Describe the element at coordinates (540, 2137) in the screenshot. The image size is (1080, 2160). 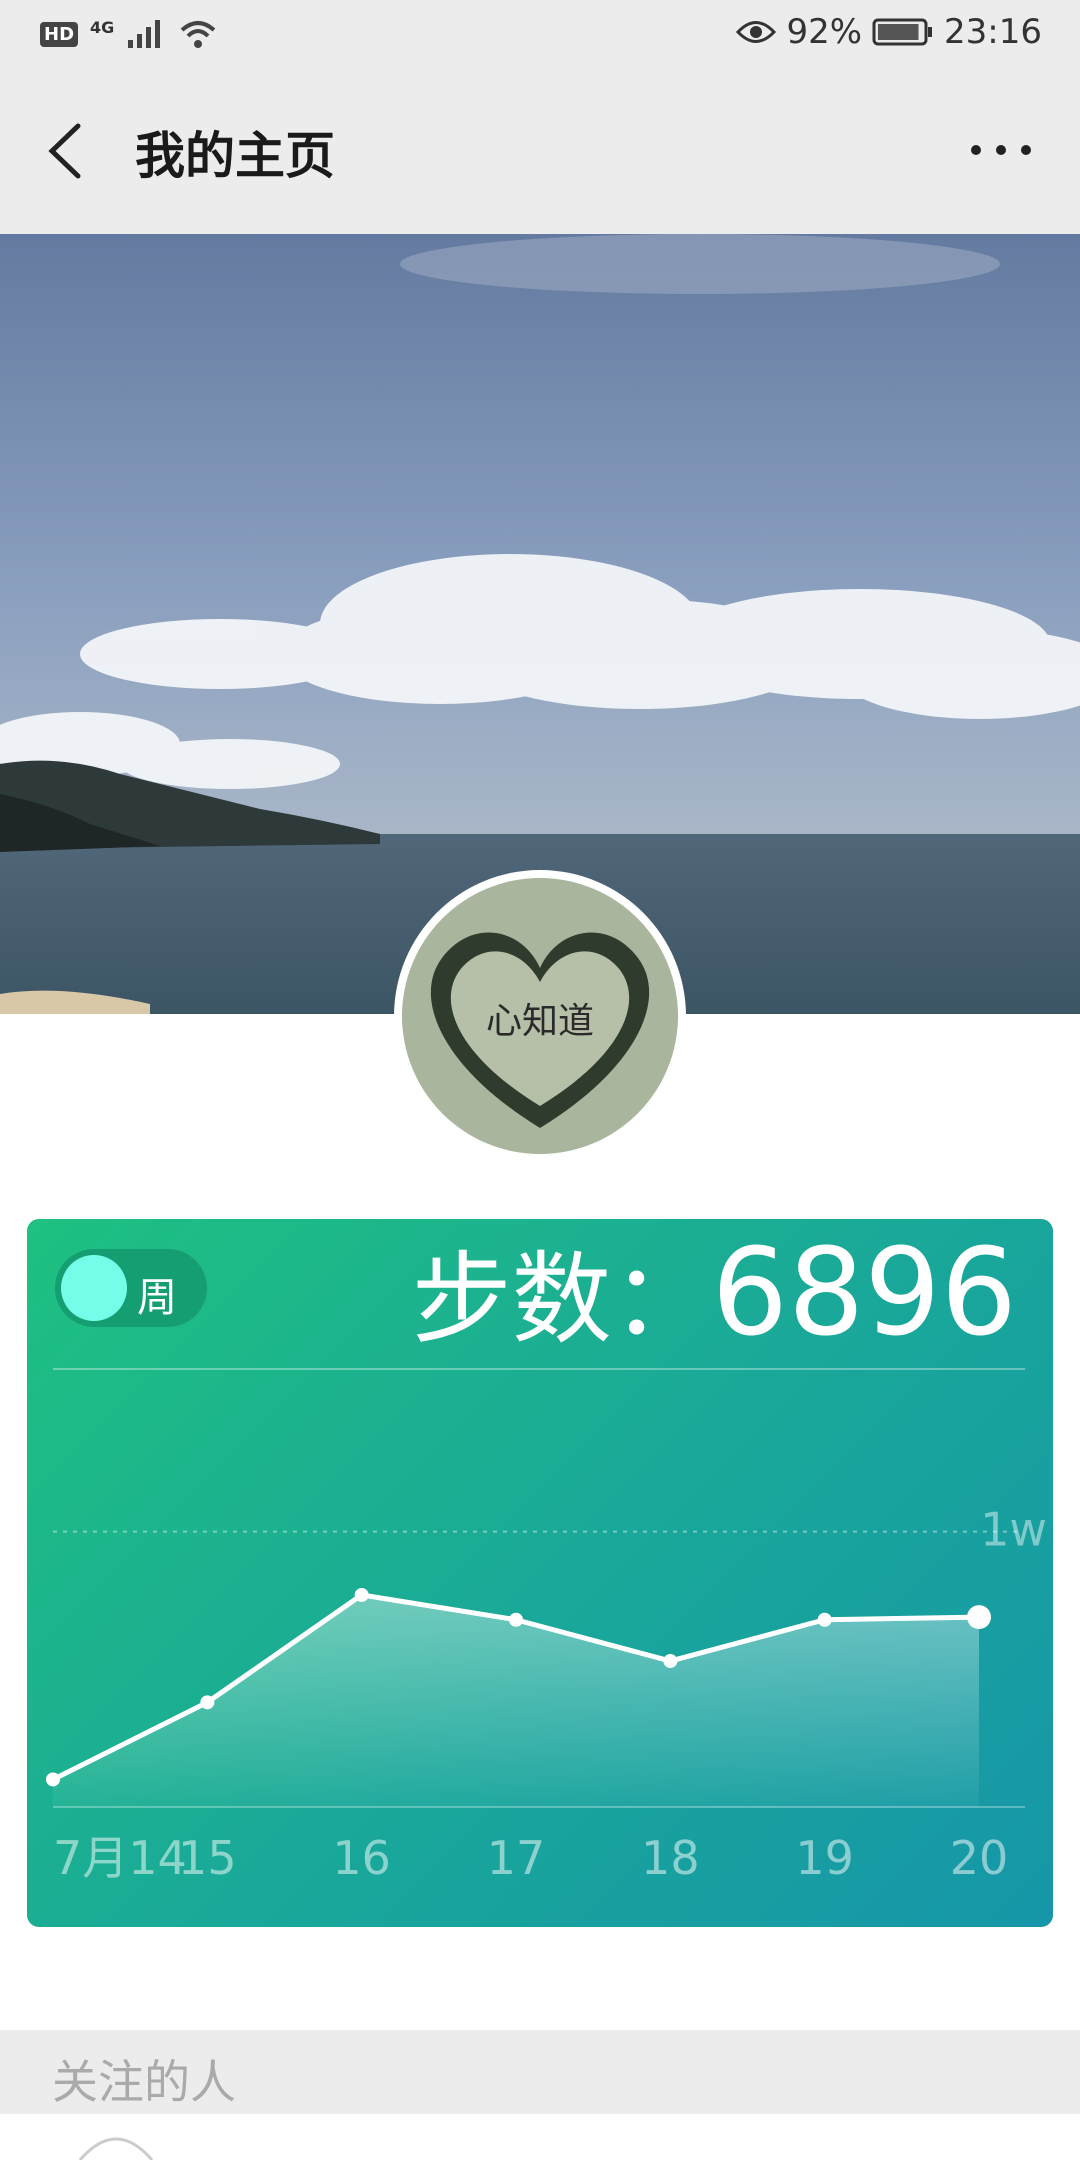
I see `follow-list-item` at that location.